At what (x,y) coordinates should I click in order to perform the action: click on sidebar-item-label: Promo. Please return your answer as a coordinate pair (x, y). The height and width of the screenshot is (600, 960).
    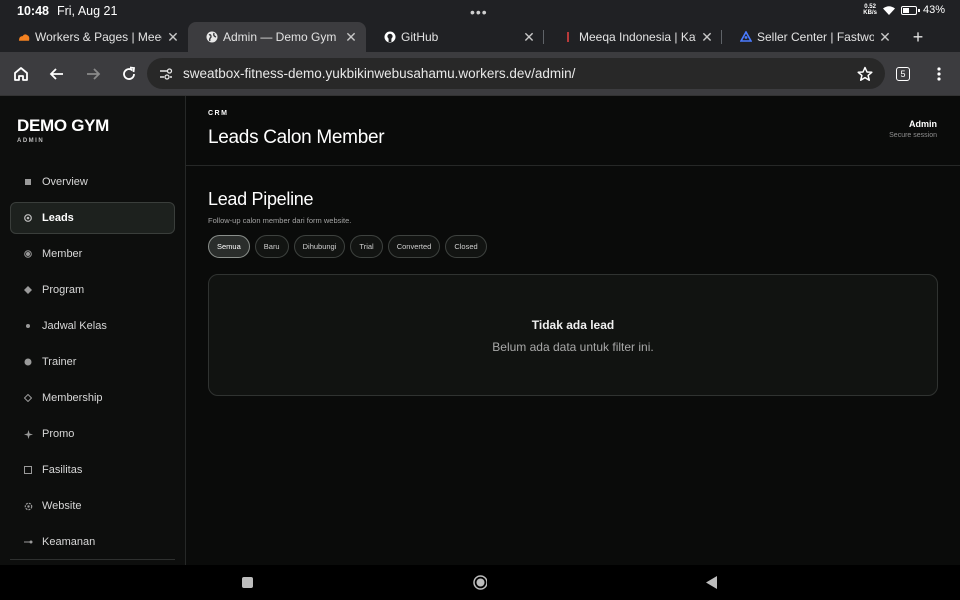
    Looking at the image, I should click on (58, 434).